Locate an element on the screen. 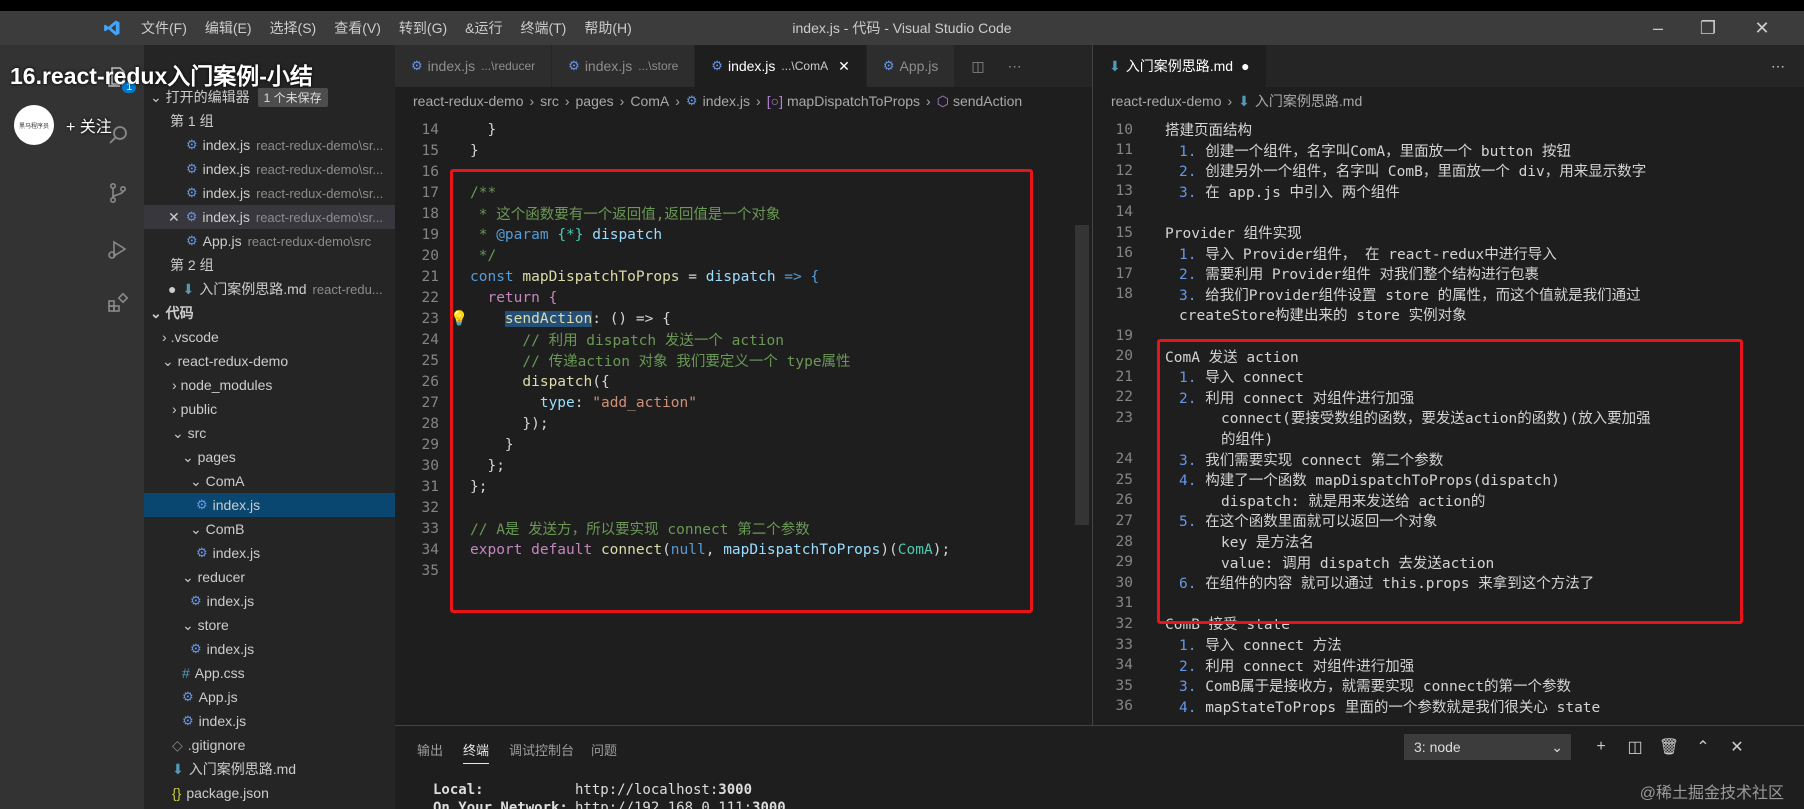 This screenshot has width=1804, height=809. terminal-select: 3: node ⌄ is located at coordinates (1487, 747).